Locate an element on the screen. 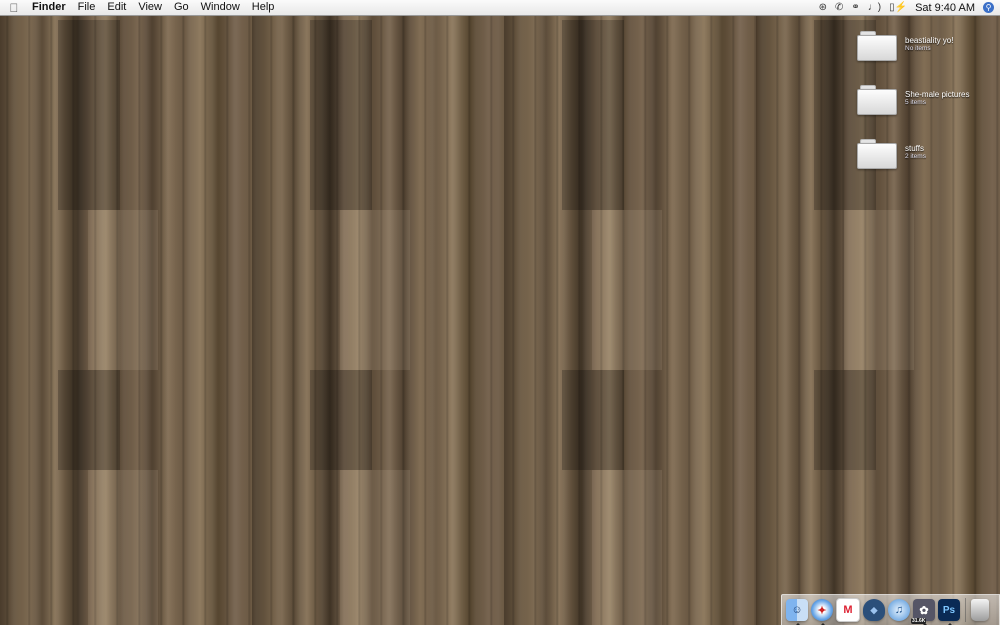  wifi-icon: ⚭ is located at coordinates (855, 7).